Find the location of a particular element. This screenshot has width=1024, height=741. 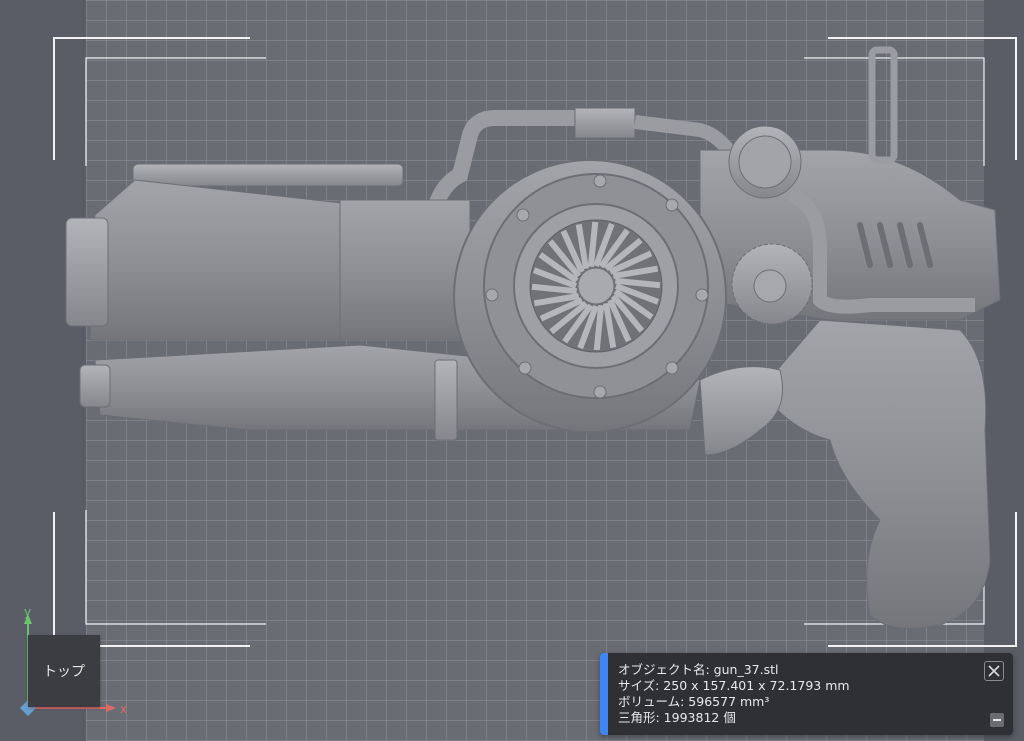

close-icon is located at coordinates (994, 671).